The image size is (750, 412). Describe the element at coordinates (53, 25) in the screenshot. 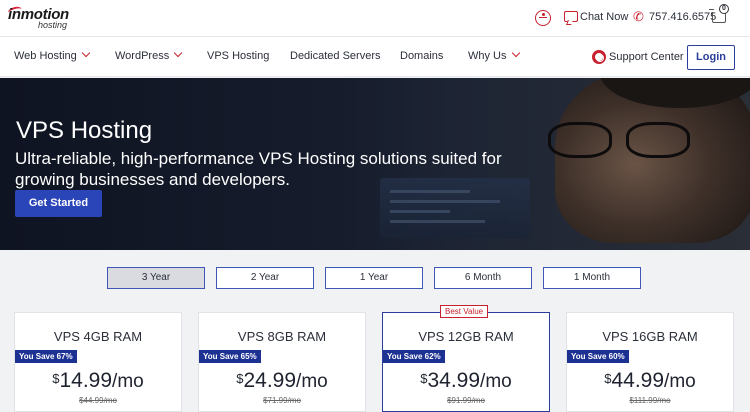

I see `logo-sub-text: hosting` at that location.